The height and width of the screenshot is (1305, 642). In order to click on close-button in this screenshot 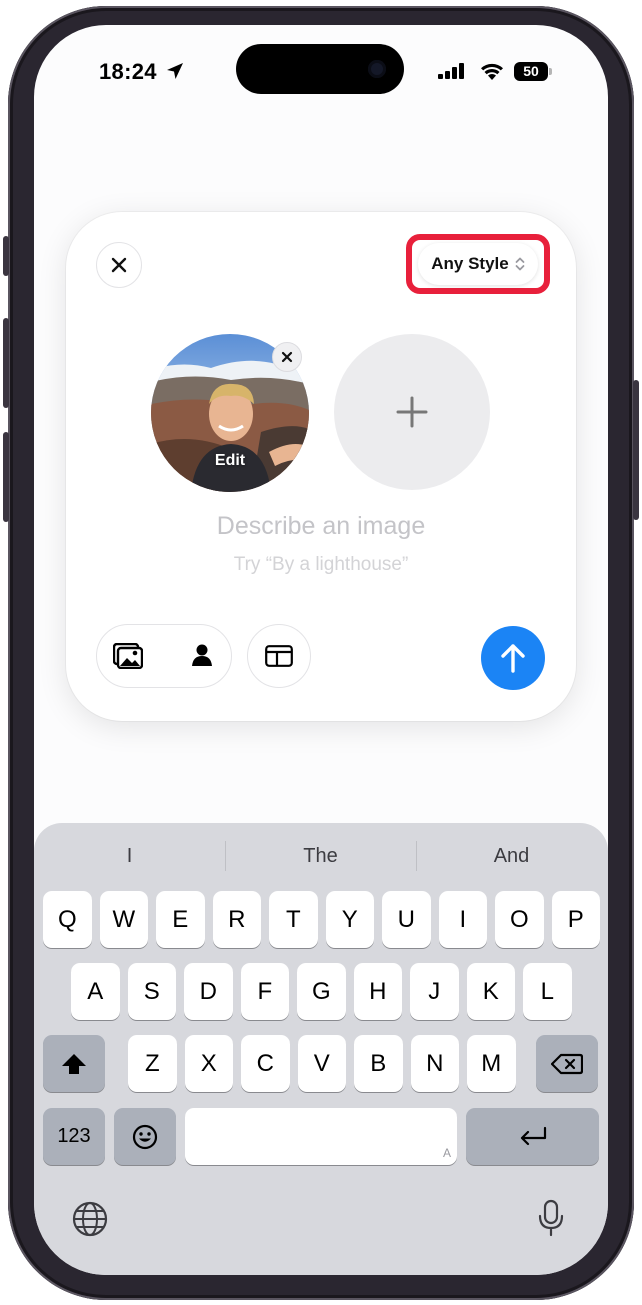, I will do `click(119, 265)`.